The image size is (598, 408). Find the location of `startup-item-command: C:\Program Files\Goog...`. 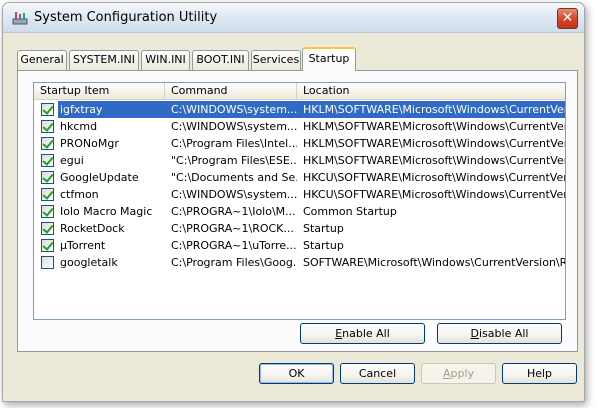

startup-item-command: C:\Program Files\Goog... is located at coordinates (234, 262).